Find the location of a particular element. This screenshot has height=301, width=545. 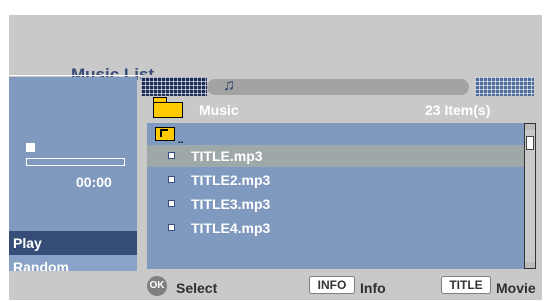

list-item: TITLE2.mp3 is located at coordinates (335, 180).